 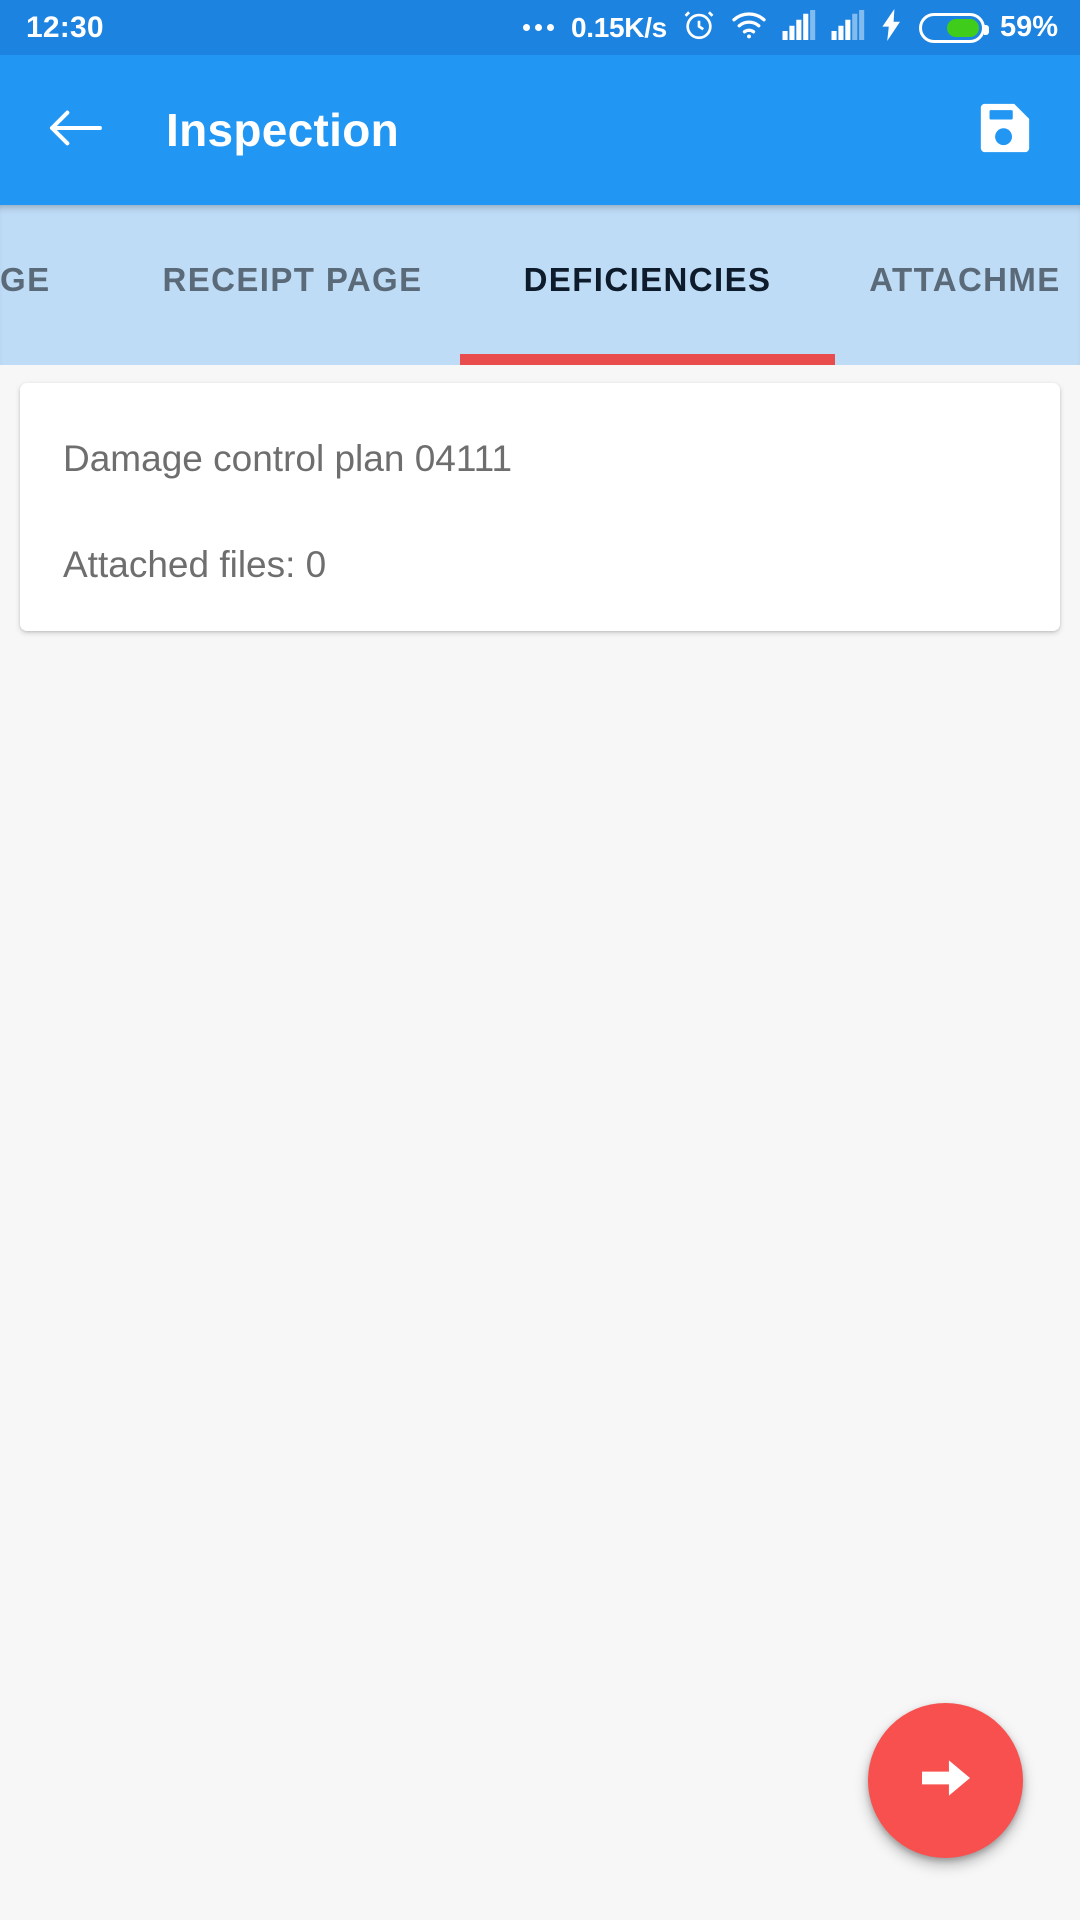 I want to click on alarm-clock-icon, so click(x=699, y=27).